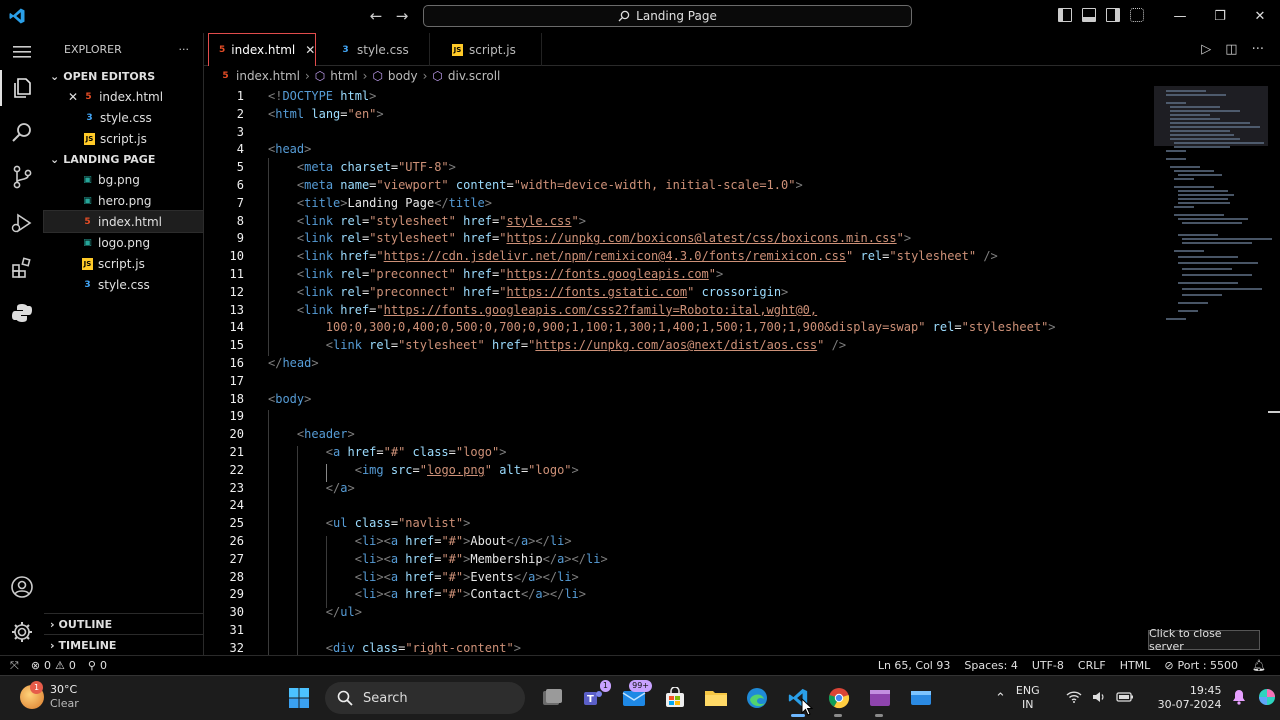 This screenshot has height=720, width=1280. I want to click on command-center-search: Landing Page, so click(667, 16).